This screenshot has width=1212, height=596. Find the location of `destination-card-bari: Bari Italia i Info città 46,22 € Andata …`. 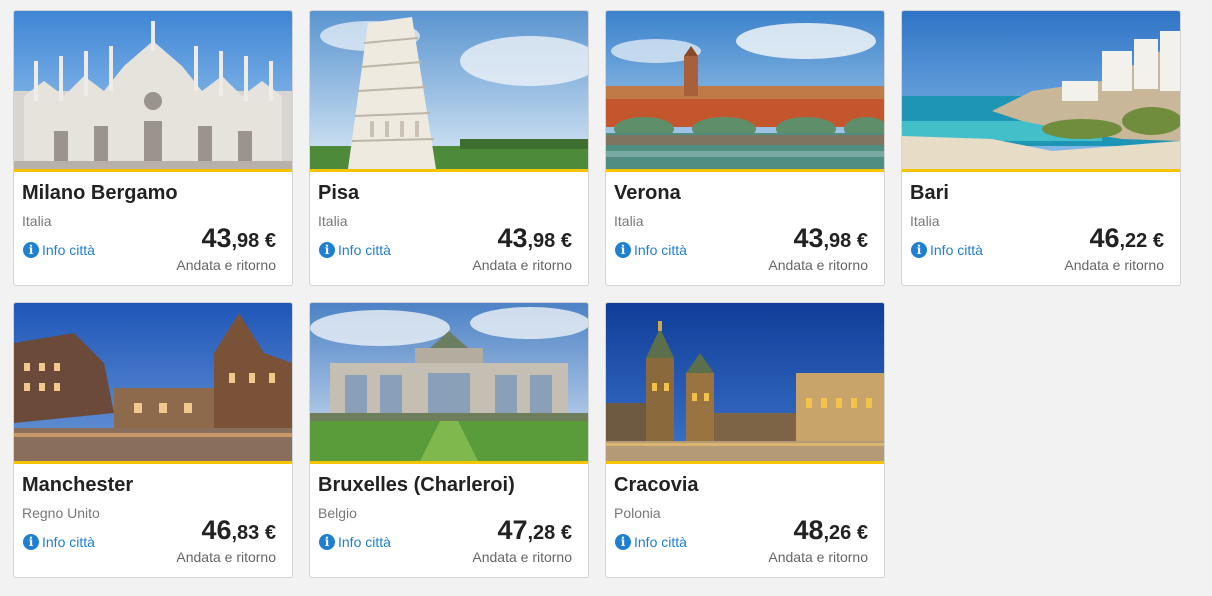

destination-card-bari: Bari Italia i Info città 46,22 € Andata … is located at coordinates (1041, 148).